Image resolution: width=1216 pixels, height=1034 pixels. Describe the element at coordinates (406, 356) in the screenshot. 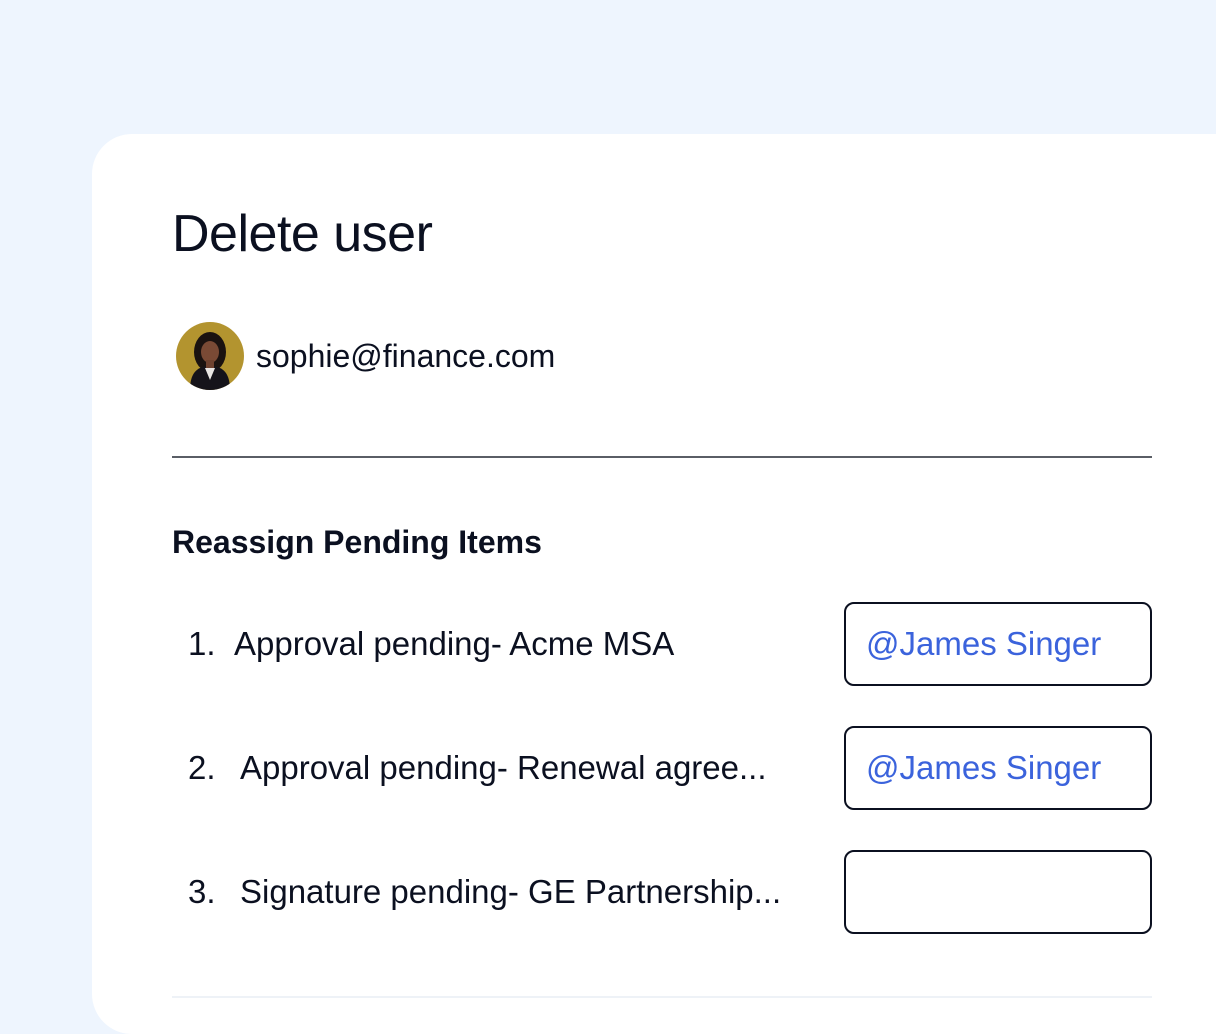

I see `user-email: sophie@finance.com` at that location.